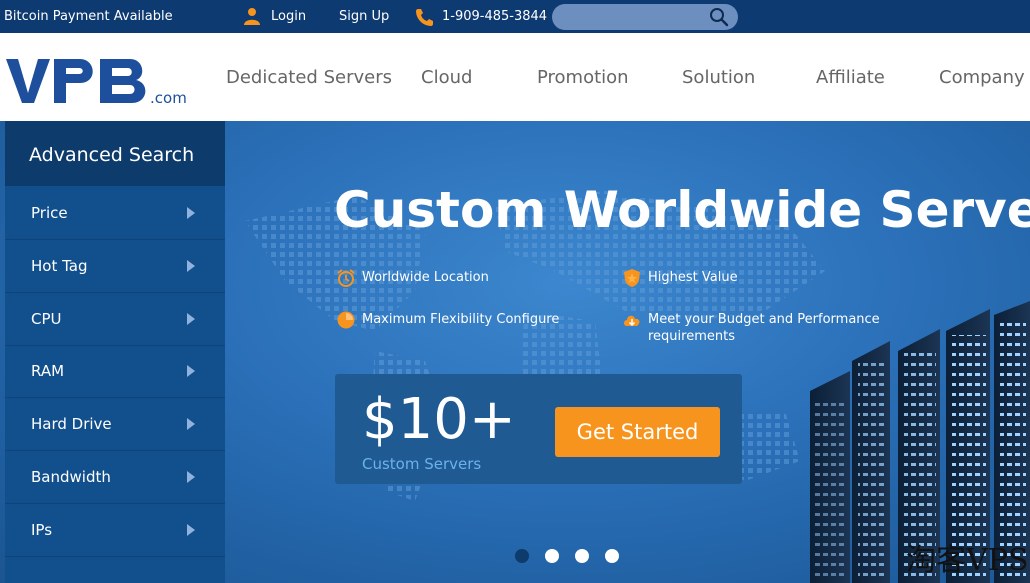 The width and height of the screenshot is (1030, 583). What do you see at coordinates (115, 266) in the screenshot?
I see `sidebar-item-hot-tag: Hot Tag` at bounding box center [115, 266].